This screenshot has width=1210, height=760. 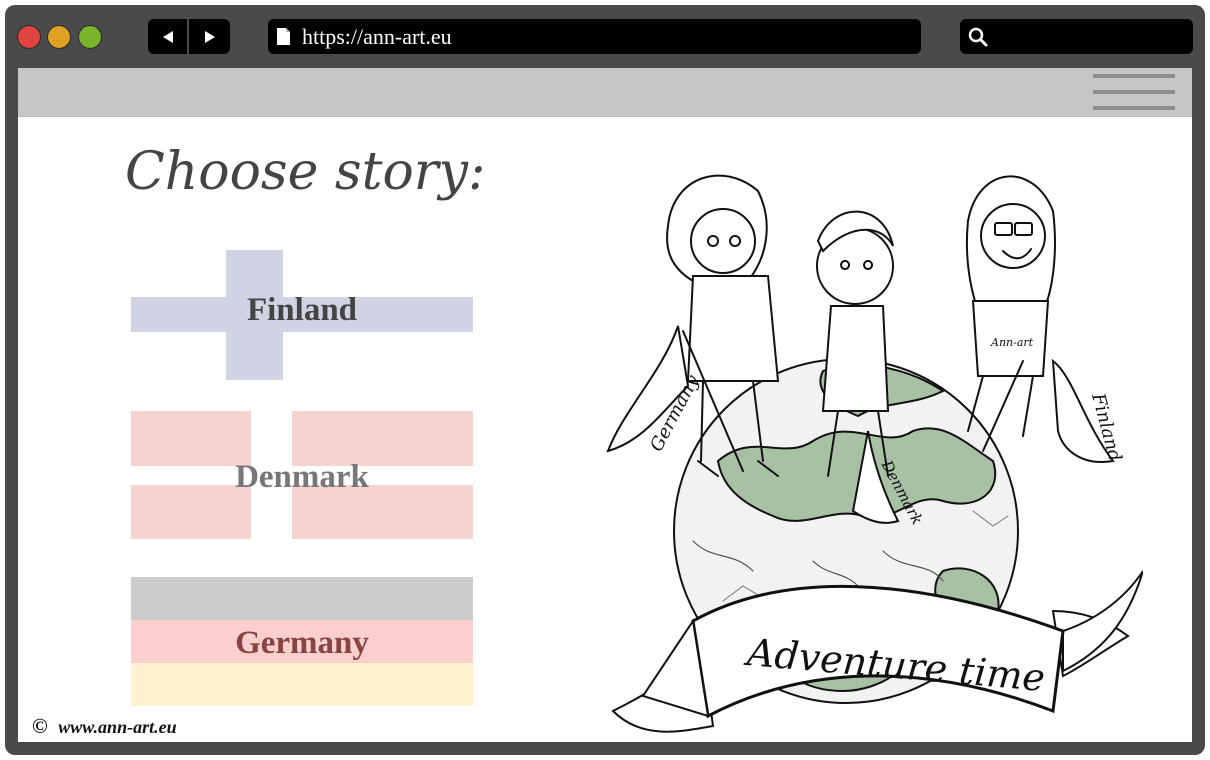 What do you see at coordinates (90, 37) in the screenshot?
I see `zoom-window-button` at bounding box center [90, 37].